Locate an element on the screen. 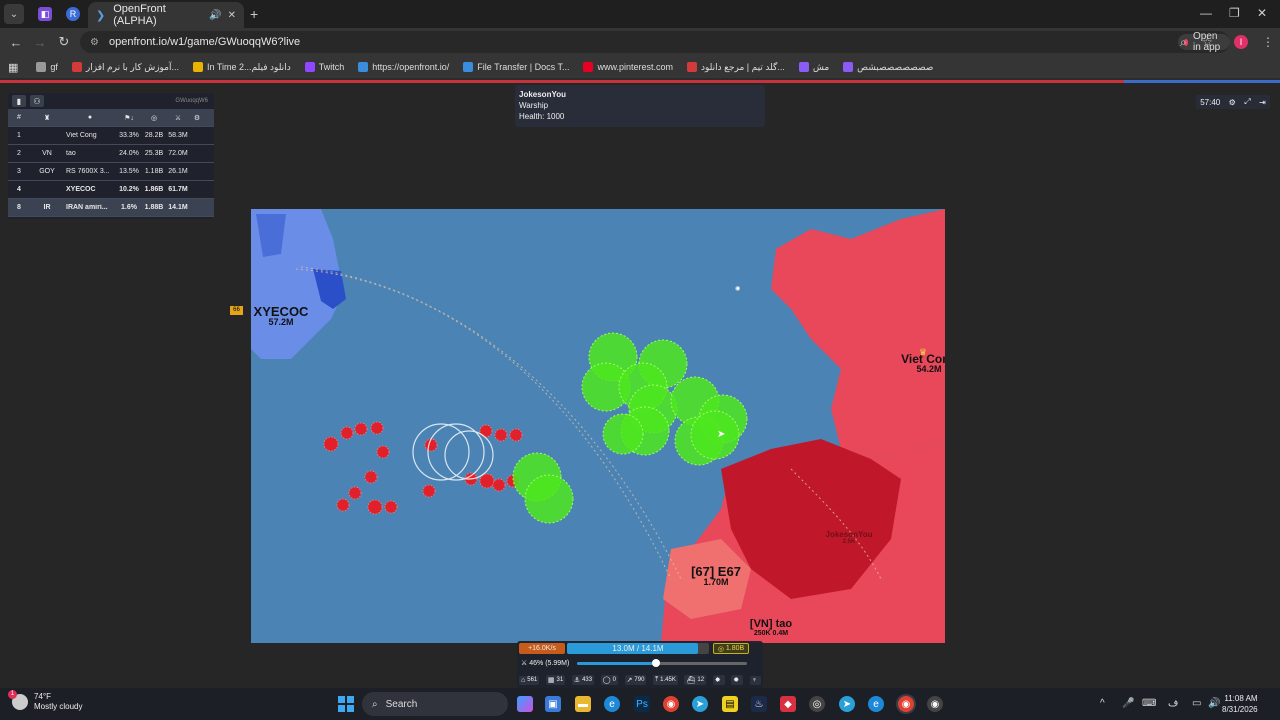 This screenshot has width=1280, height=720. restore-icon: ❐ is located at coordinates (1234, 13).